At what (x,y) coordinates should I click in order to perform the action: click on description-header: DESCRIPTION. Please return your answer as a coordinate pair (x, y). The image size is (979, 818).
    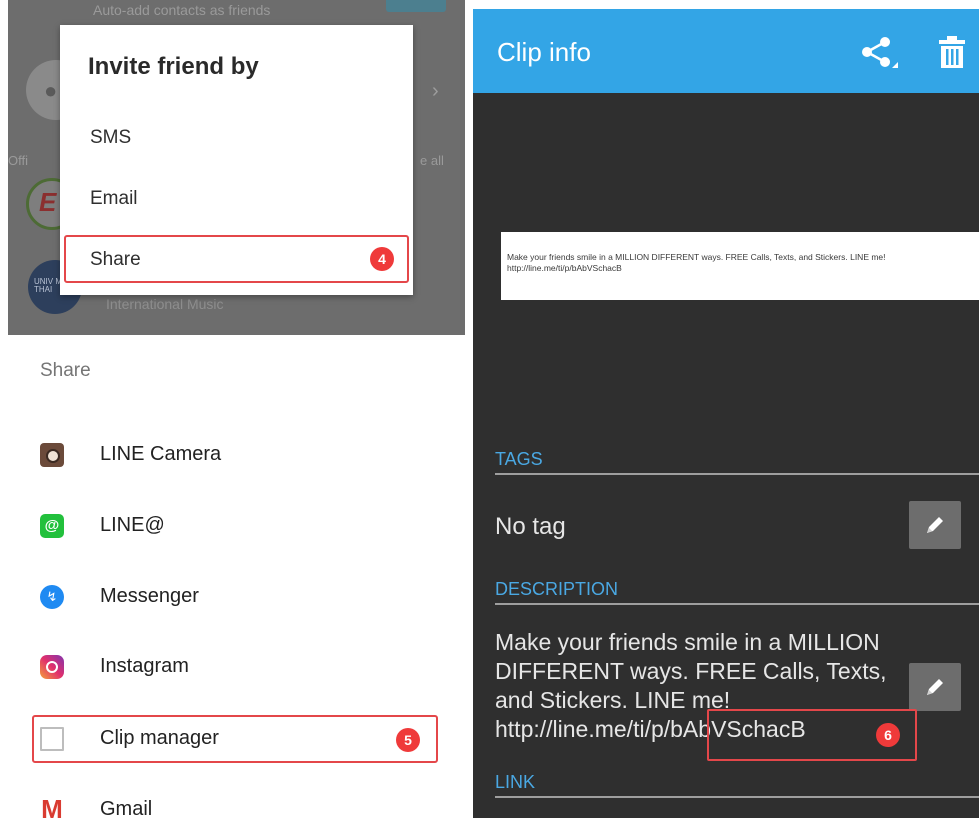
    Looking at the image, I should click on (557, 589).